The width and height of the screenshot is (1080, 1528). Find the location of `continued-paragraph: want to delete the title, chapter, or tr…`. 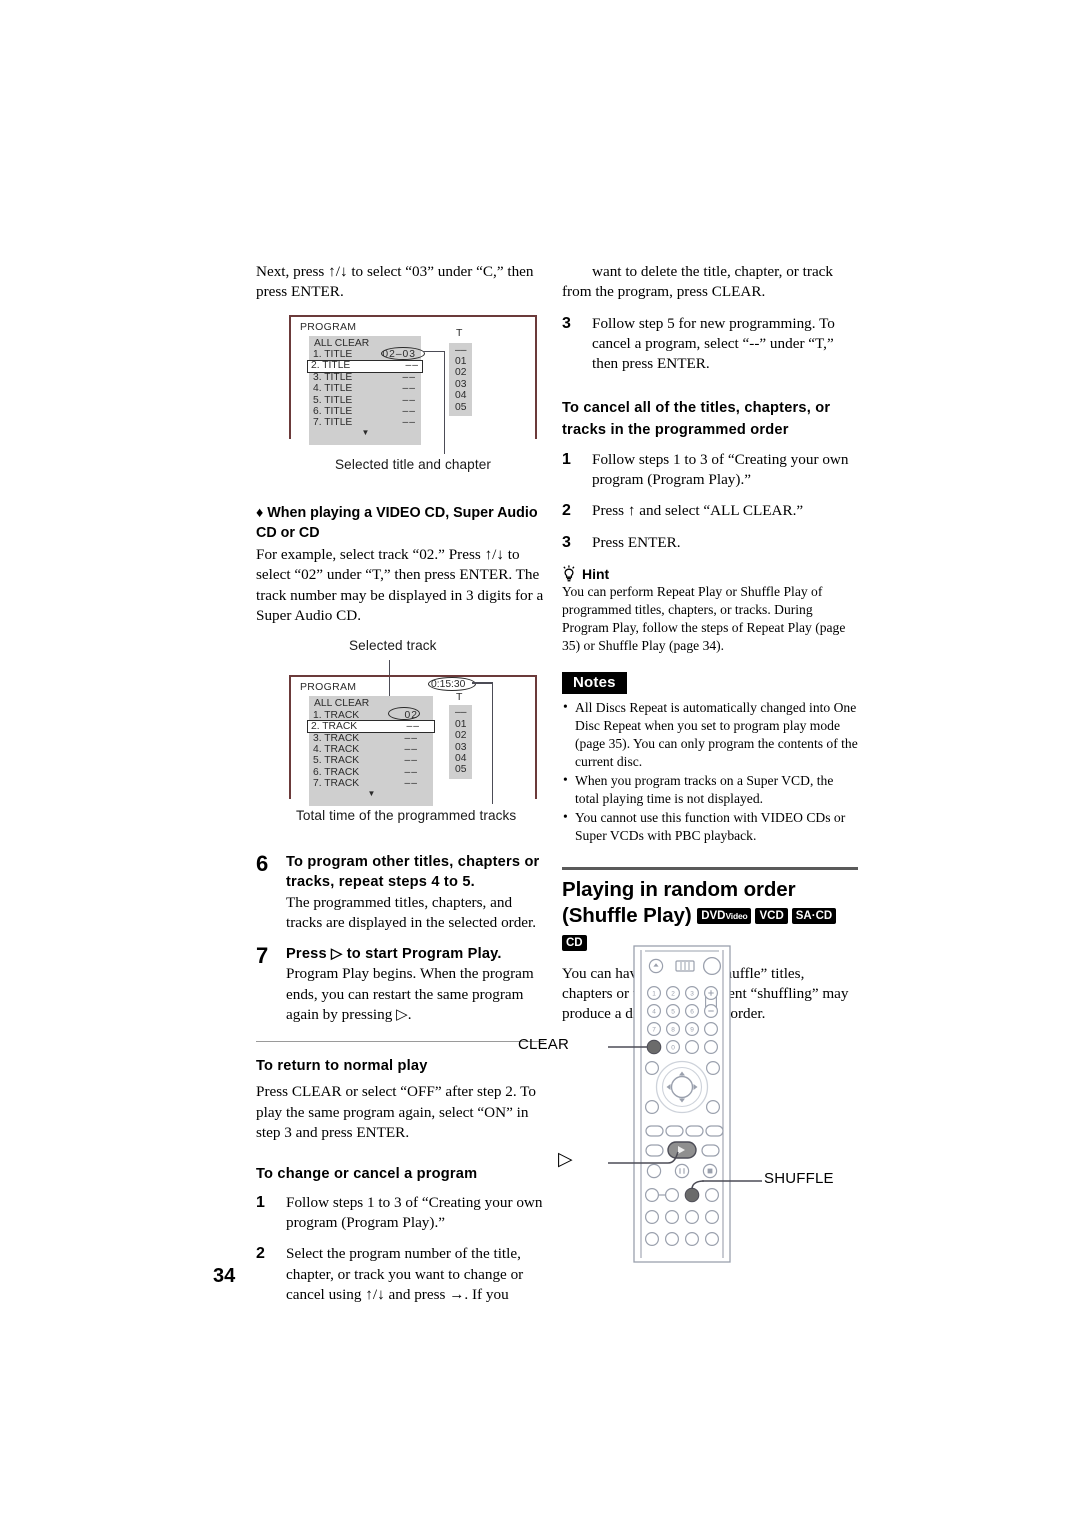

continued-paragraph: want to delete the title, chapter, or tr… is located at coordinates (698, 282).